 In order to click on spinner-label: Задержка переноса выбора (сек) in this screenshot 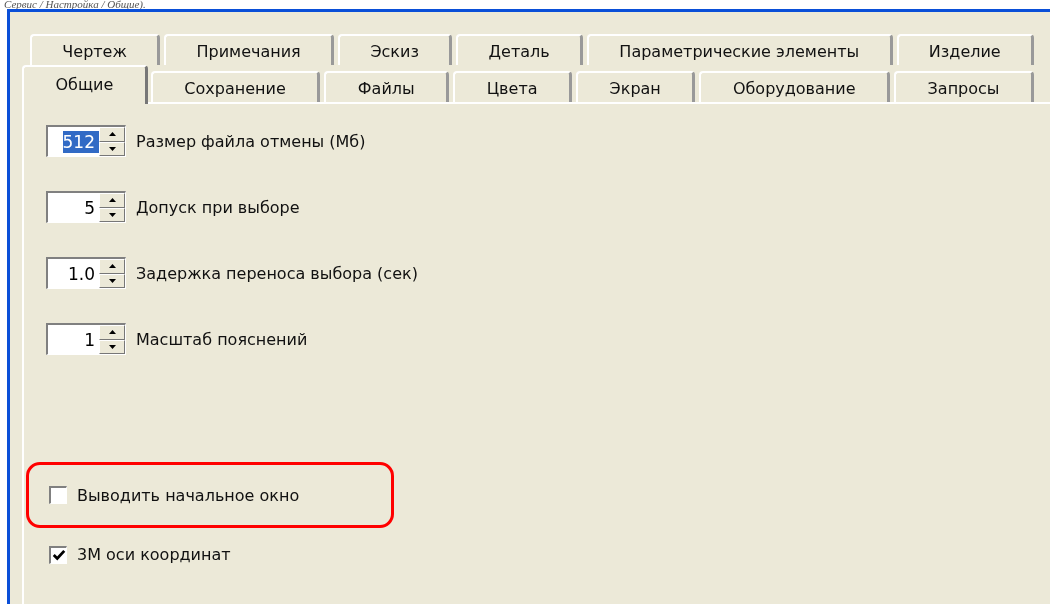, I will do `click(277, 273)`.